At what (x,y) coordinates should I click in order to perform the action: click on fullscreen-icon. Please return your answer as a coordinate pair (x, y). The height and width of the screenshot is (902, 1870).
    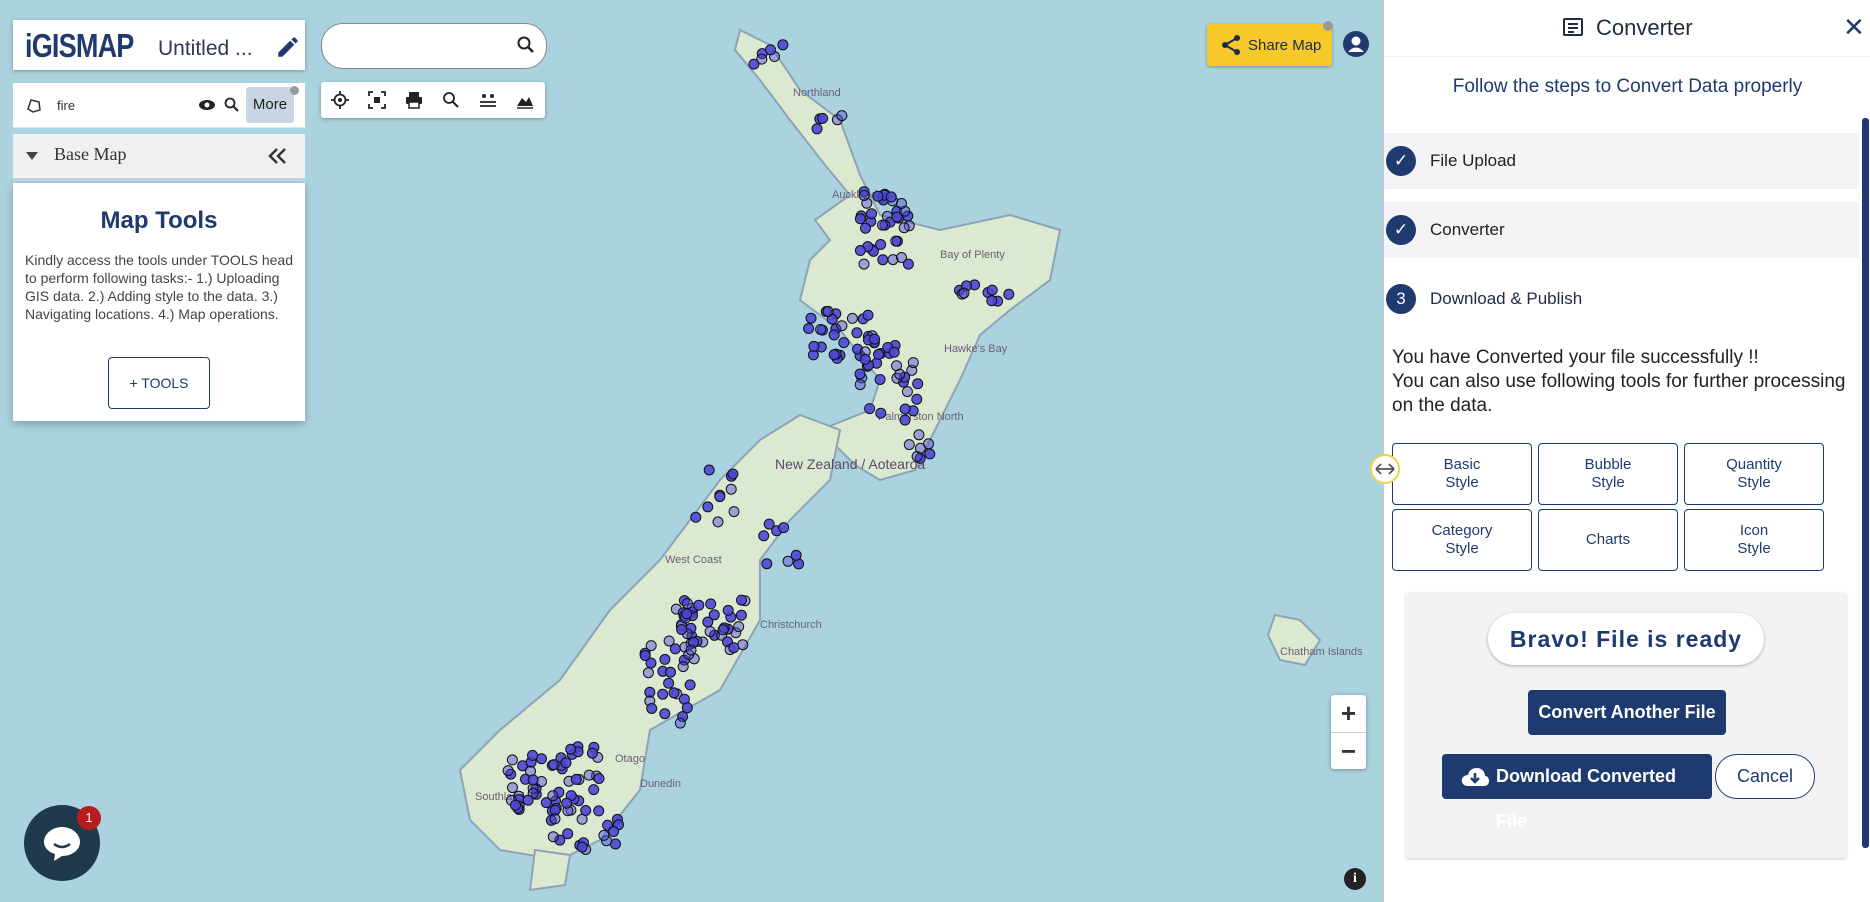
    Looking at the image, I should click on (377, 100).